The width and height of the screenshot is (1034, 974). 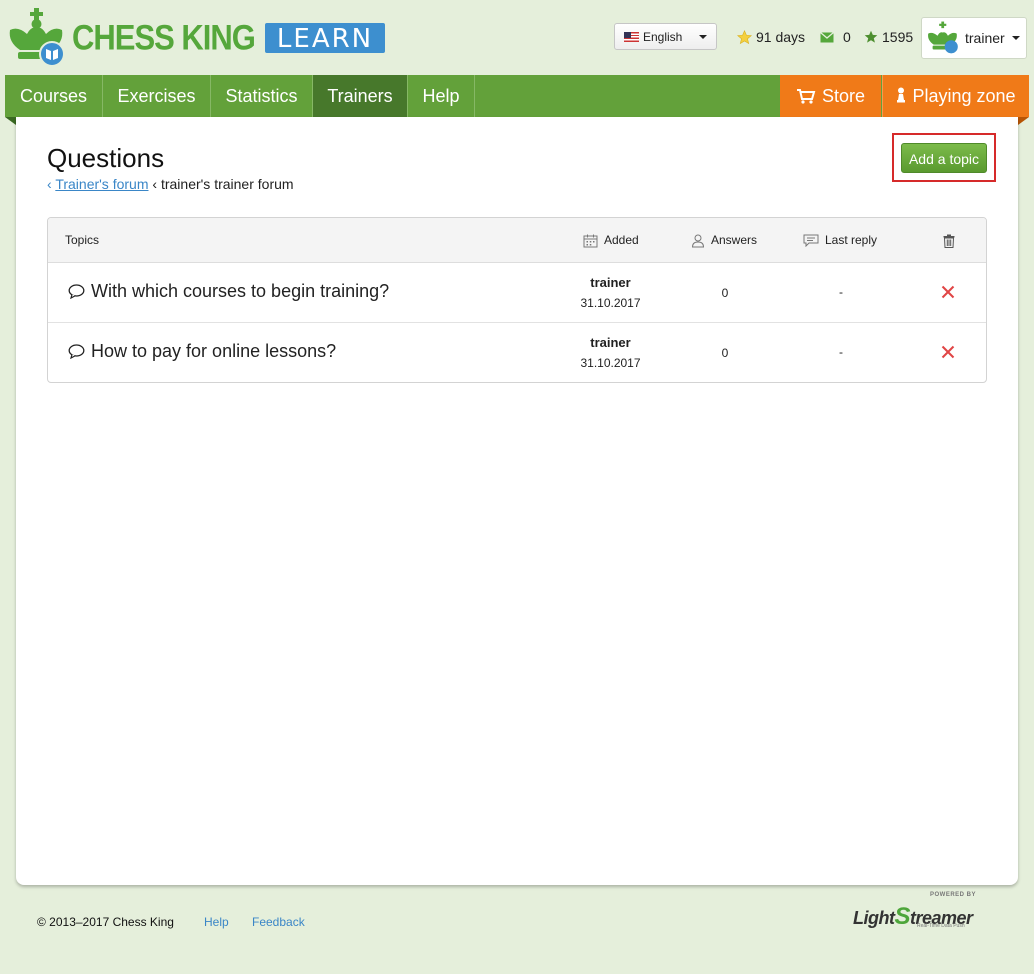 I want to click on header-topics-label: Topics, so click(x=82, y=240).